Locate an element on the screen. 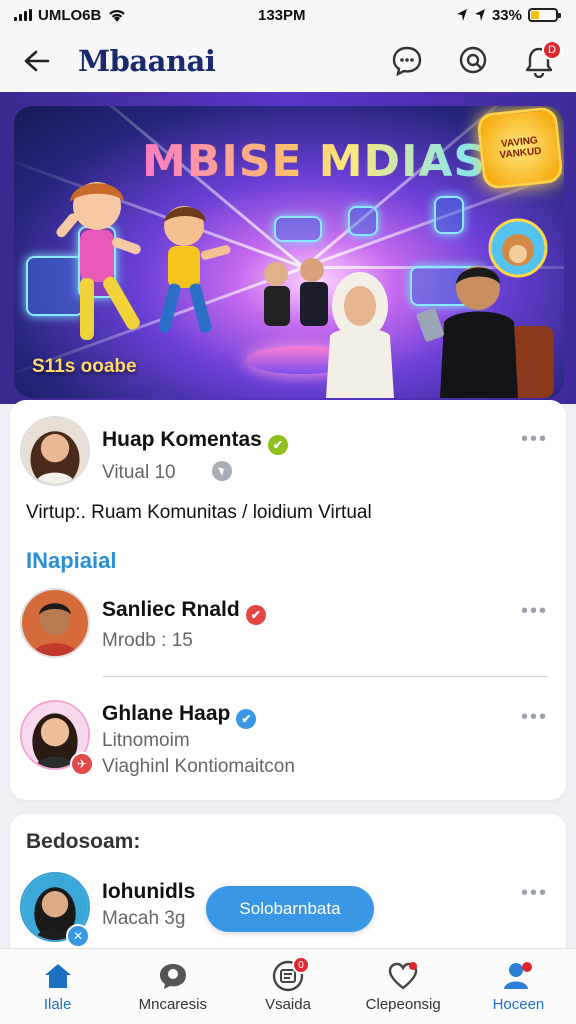  notification-badge: D is located at coordinates (552, 50).